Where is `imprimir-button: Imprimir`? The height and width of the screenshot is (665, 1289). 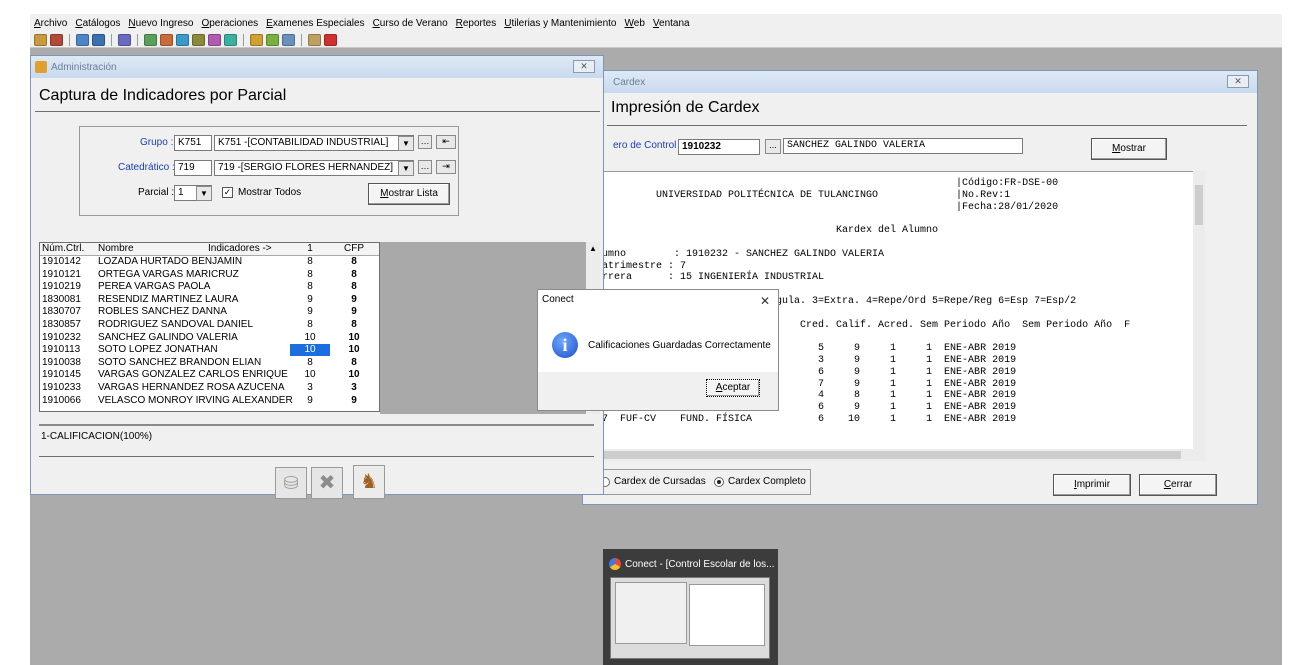
imprimir-button: Imprimir is located at coordinates (1092, 485).